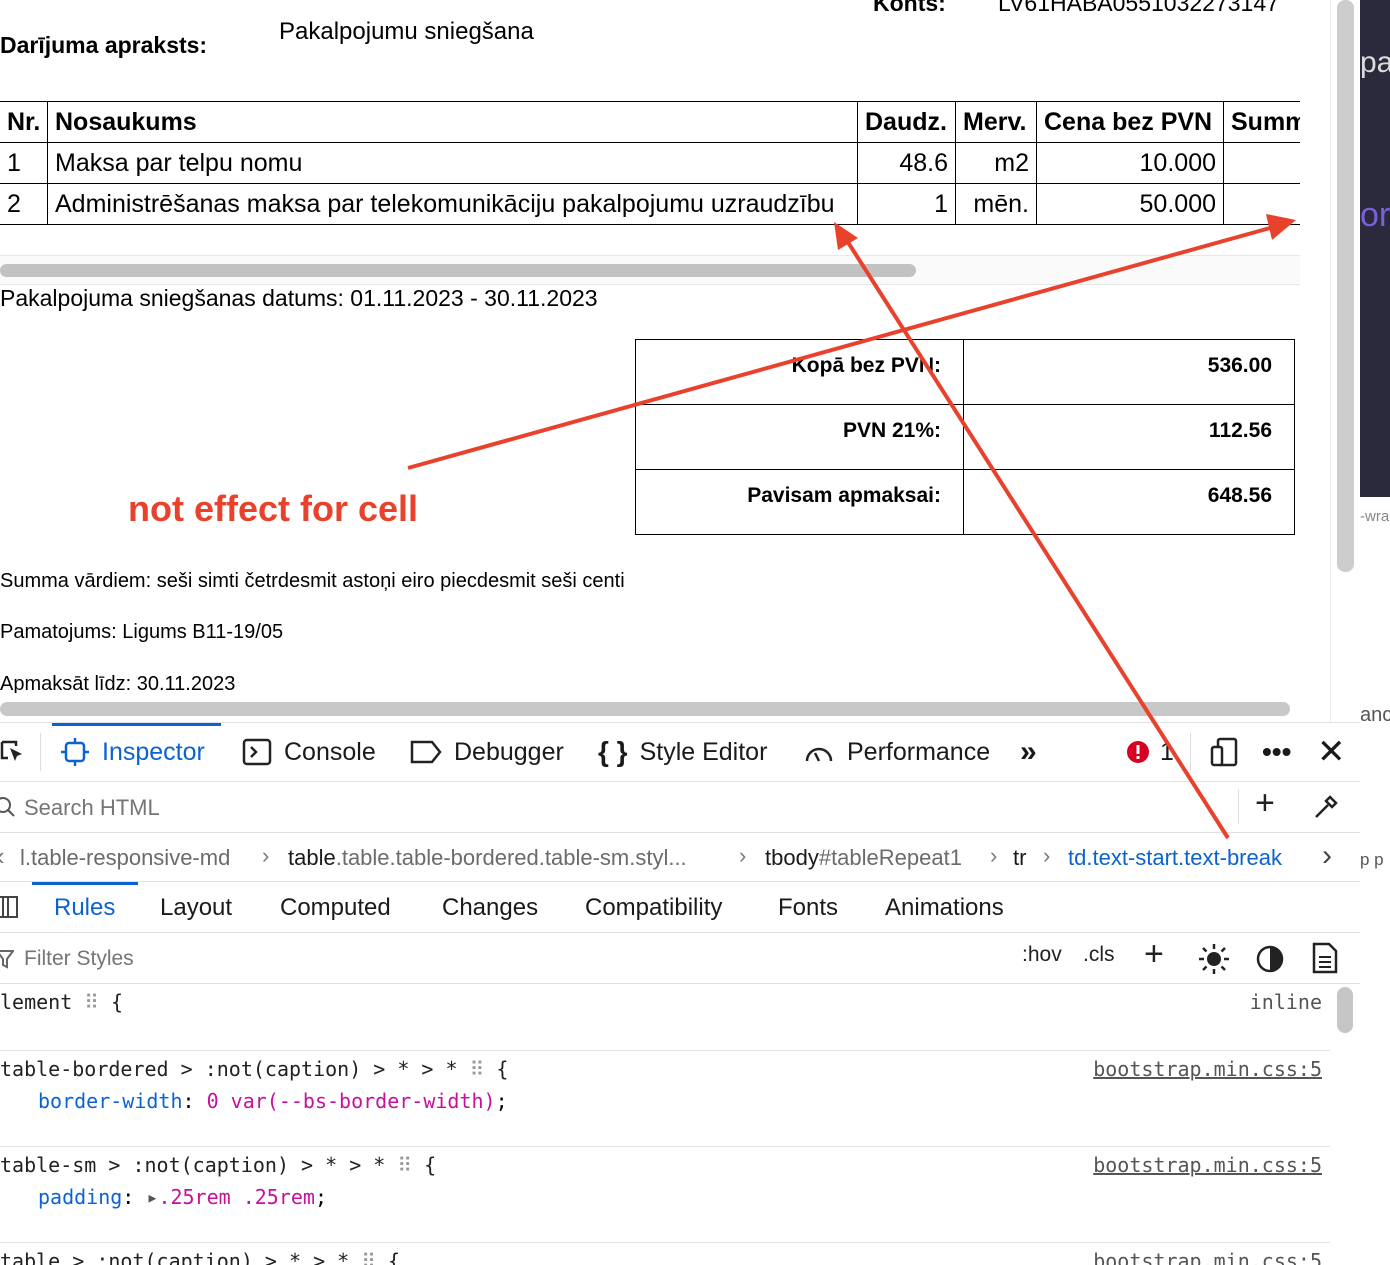  Describe the element at coordinates (896, 752) in the screenshot. I see `tab-performance: Performance` at that location.